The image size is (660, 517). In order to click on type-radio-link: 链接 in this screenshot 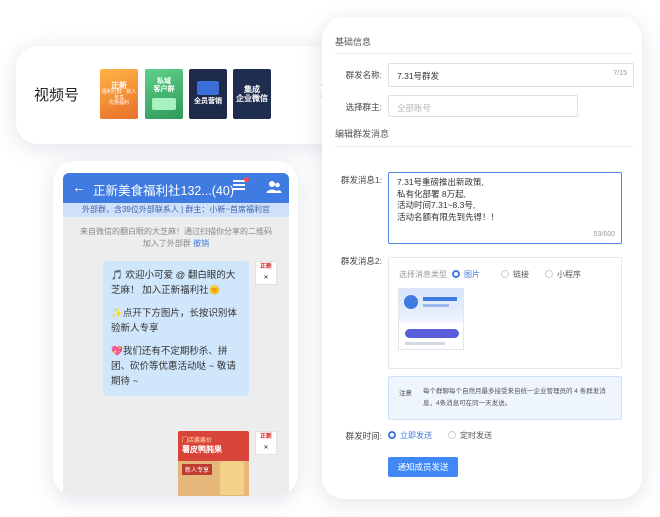, I will do `click(515, 274)`.